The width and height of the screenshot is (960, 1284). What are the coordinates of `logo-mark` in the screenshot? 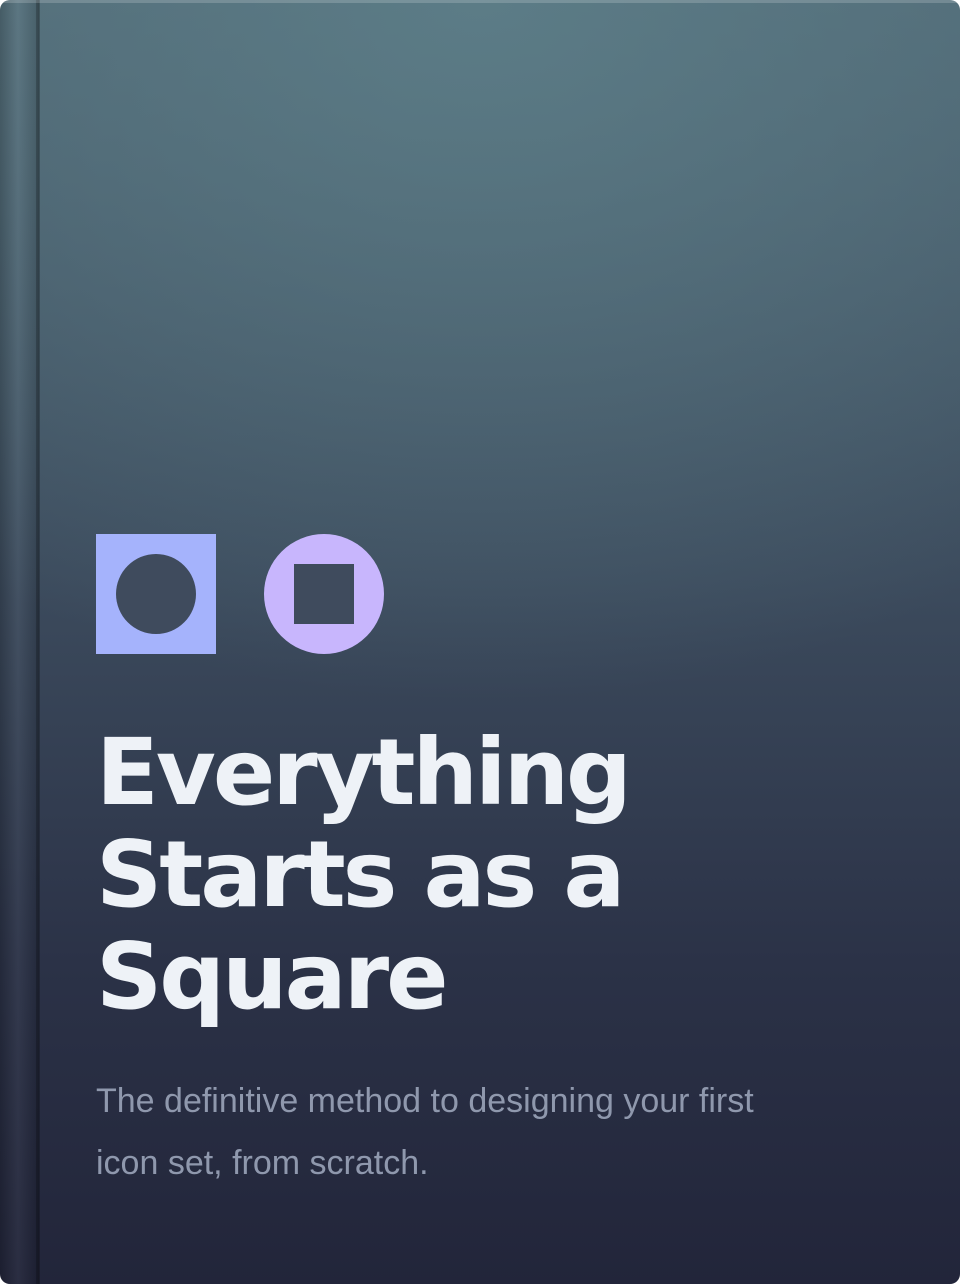 It's located at (240, 594).